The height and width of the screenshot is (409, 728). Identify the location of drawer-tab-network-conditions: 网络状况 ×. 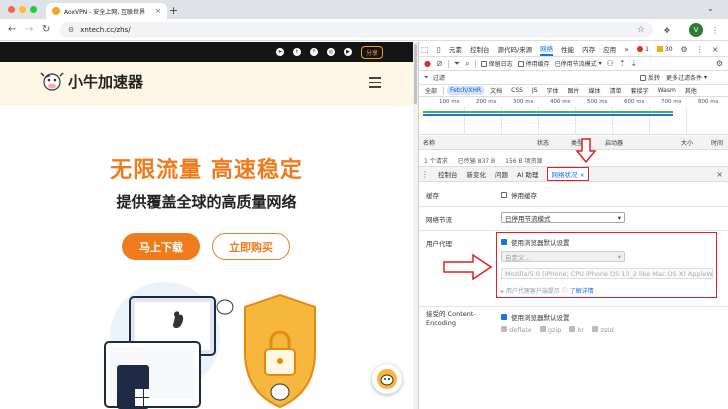
(568, 174).